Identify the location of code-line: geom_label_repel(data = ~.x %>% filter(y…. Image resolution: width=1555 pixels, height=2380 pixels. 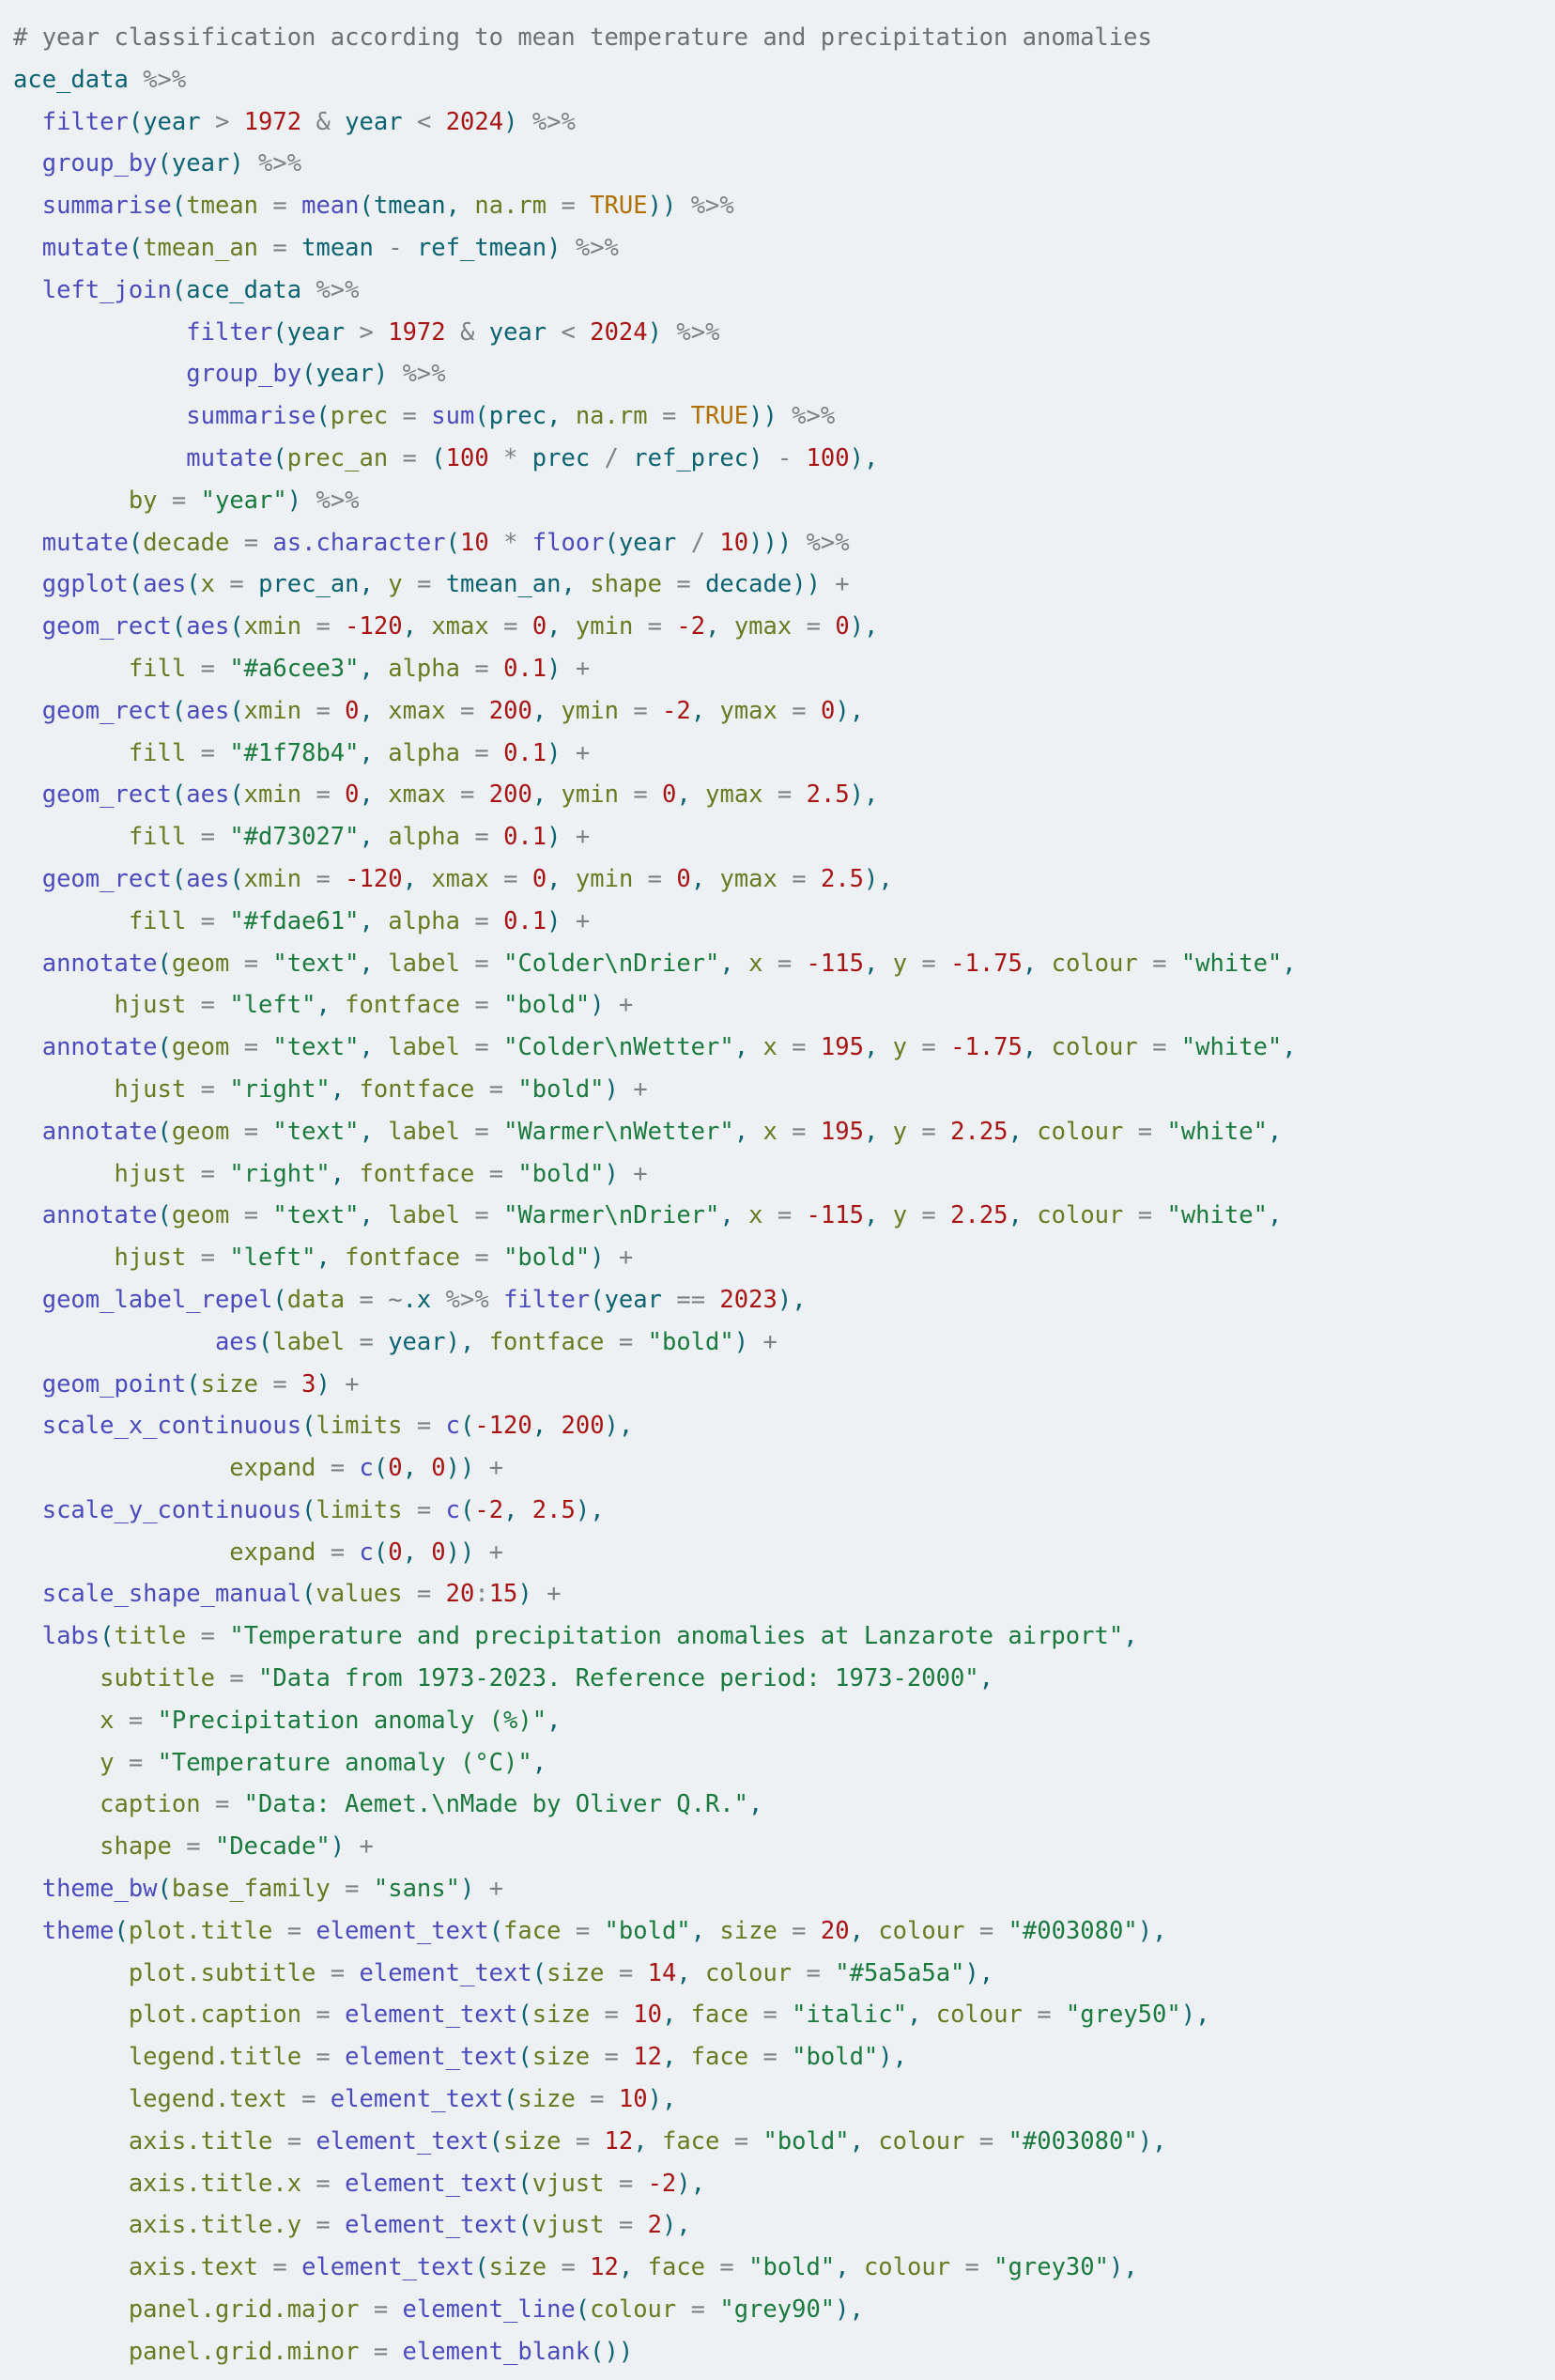
(424, 1299).